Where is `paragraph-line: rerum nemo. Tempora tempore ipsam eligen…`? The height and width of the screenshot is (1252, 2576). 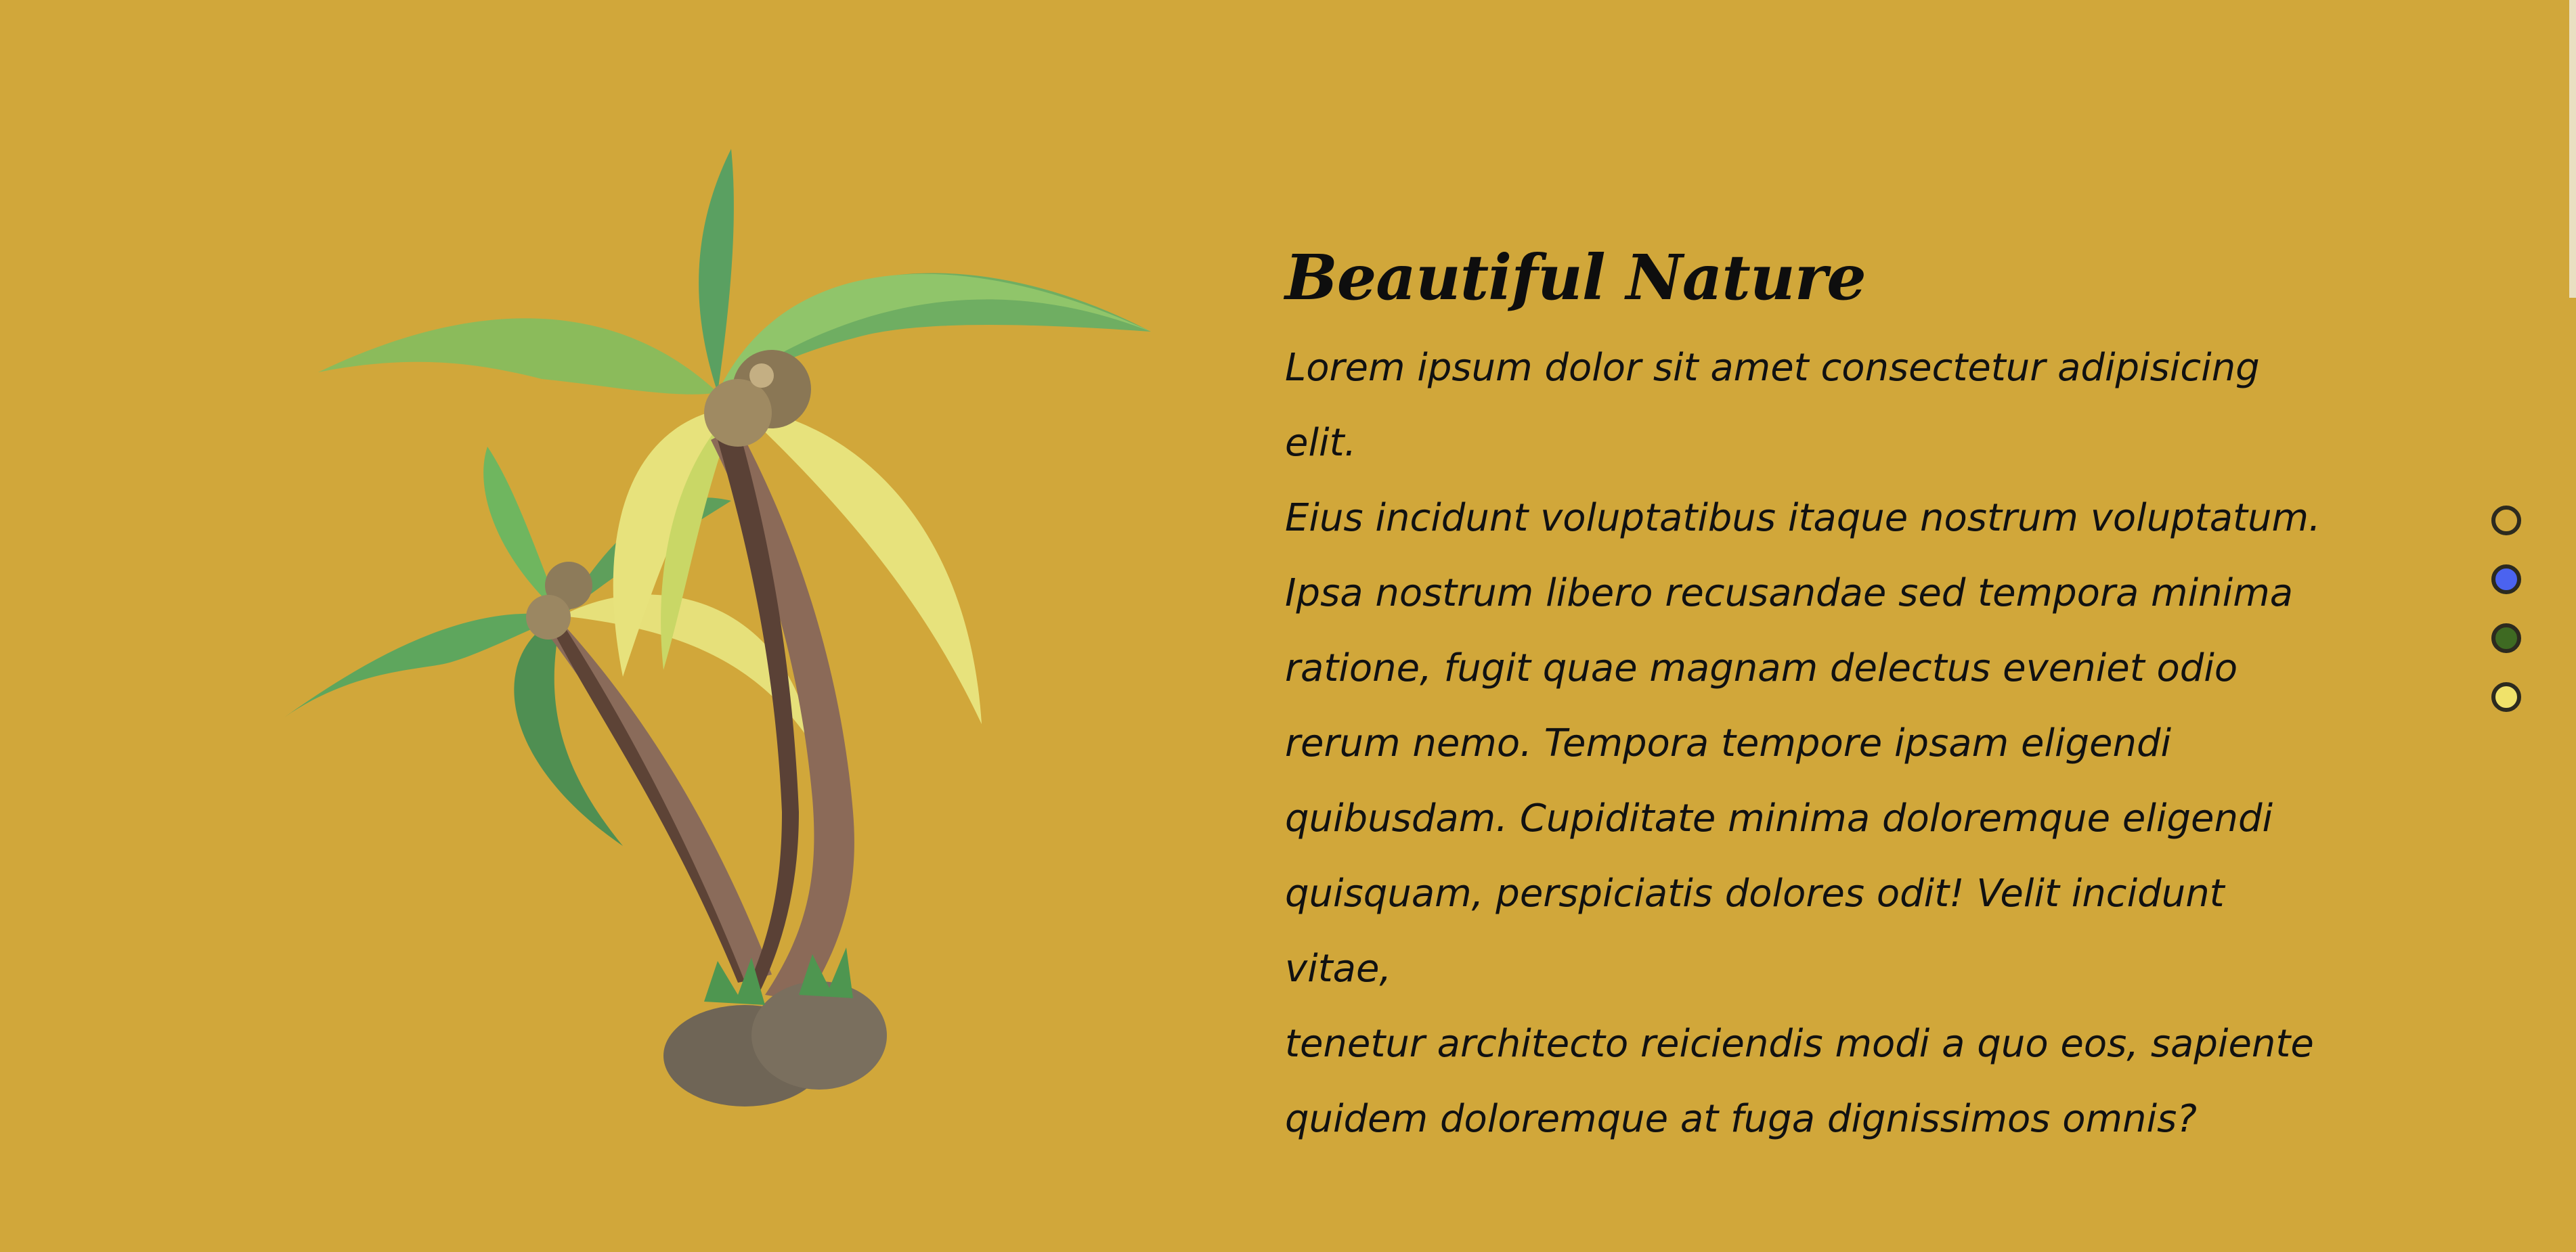
paragraph-line: rerum nemo. Tempora tempore ipsam eligen… is located at coordinates (1728, 743).